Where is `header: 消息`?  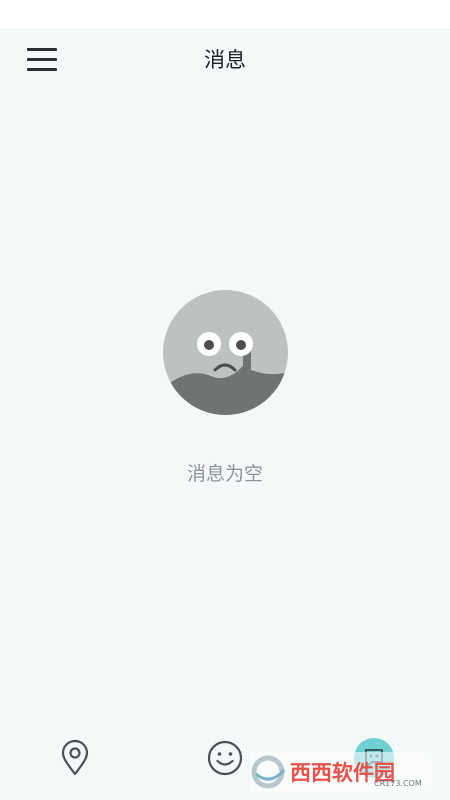 header: 消息 is located at coordinates (225, 60).